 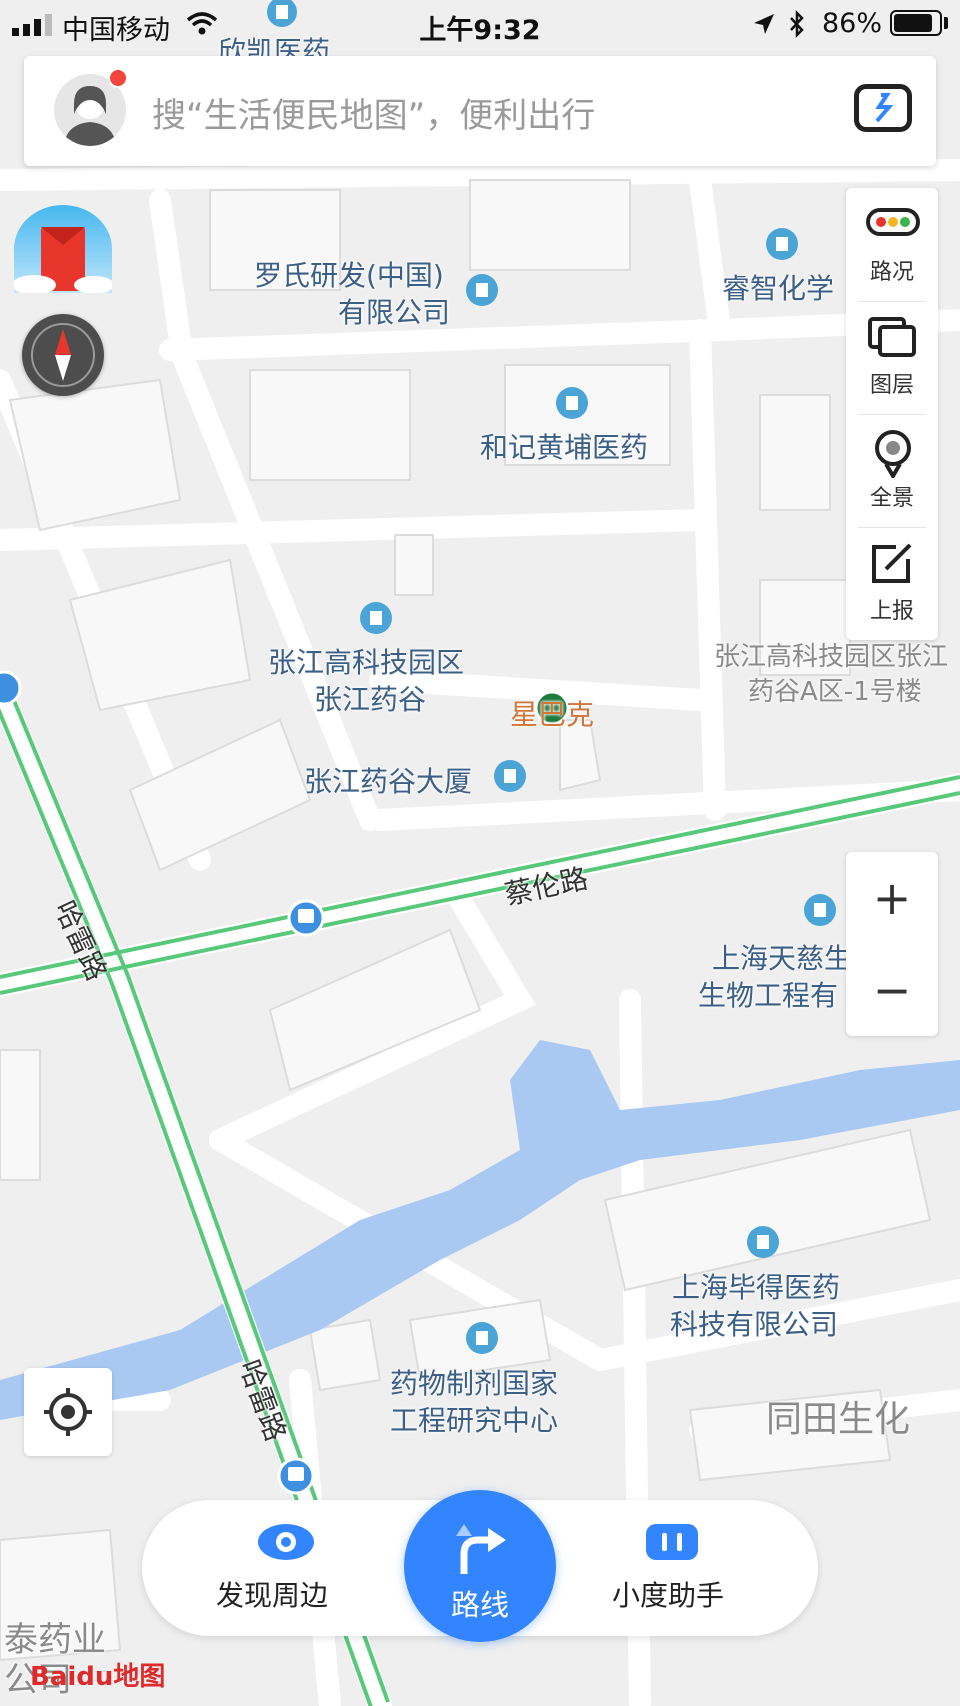 I want to click on compass-icon, so click(x=63, y=355).